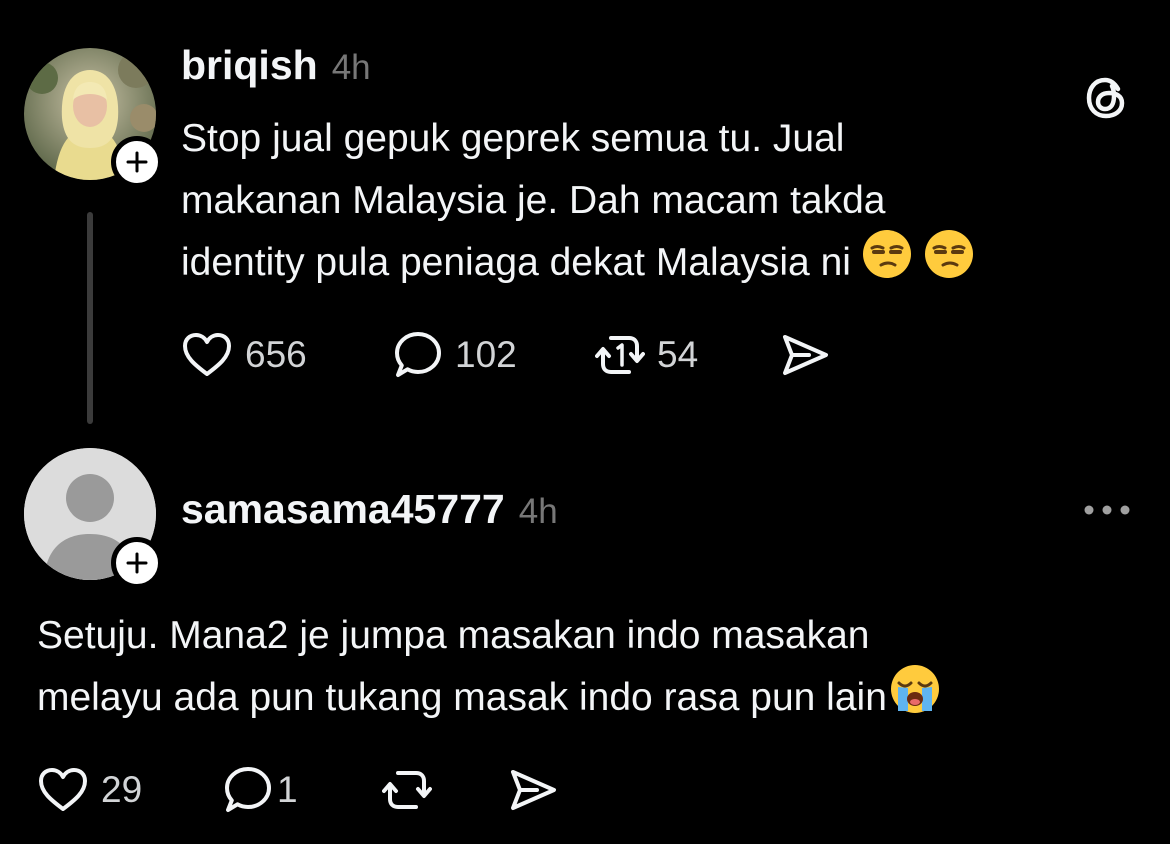 The image size is (1170, 844). I want to click on post-text-line: Stop jual gepuk geprek semua tu. Jual, so click(513, 138).